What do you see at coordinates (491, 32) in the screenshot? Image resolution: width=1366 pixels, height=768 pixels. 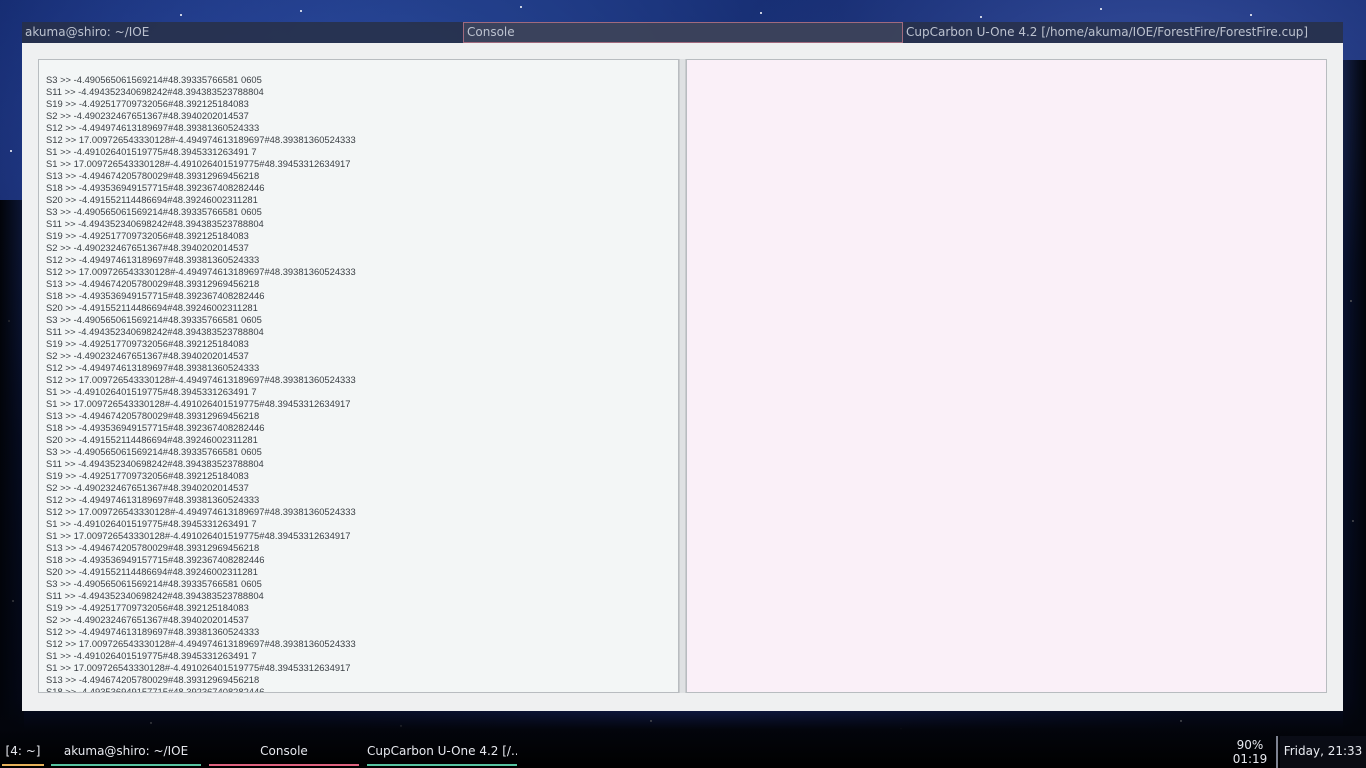 I see `tab-console-label: Console` at bounding box center [491, 32].